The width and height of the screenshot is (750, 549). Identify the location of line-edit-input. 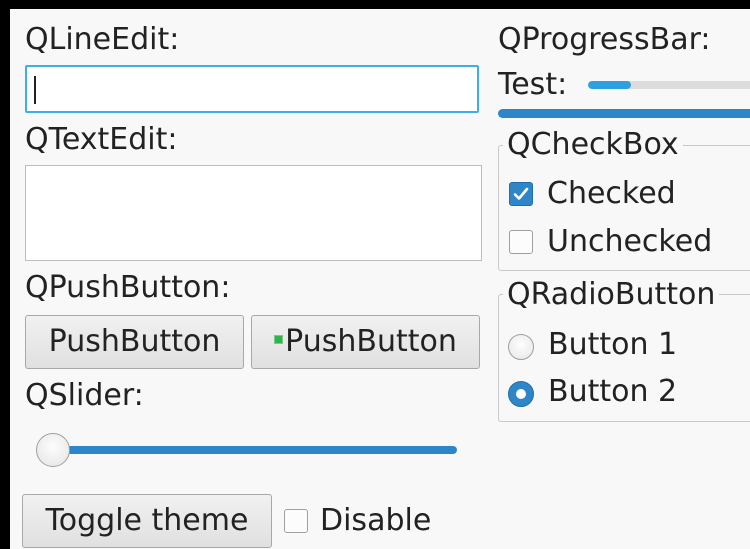
(252, 89).